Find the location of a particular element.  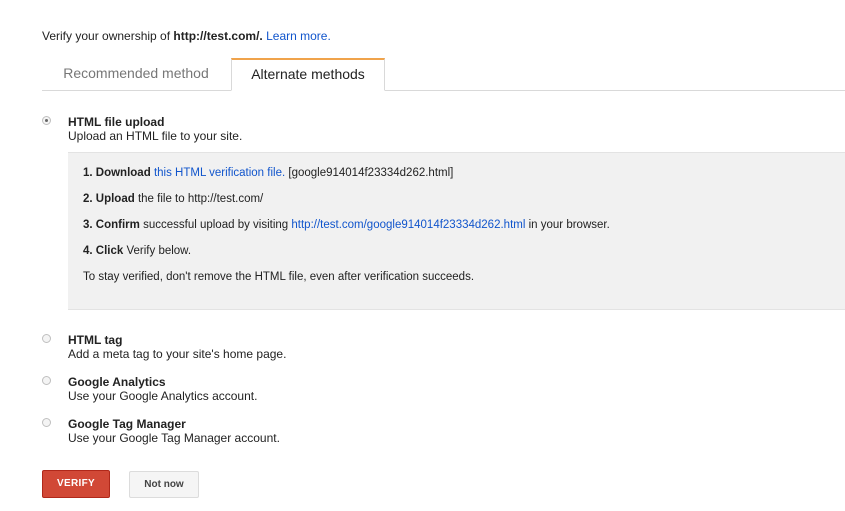

radio-google-tag-manager is located at coordinates (46, 422).